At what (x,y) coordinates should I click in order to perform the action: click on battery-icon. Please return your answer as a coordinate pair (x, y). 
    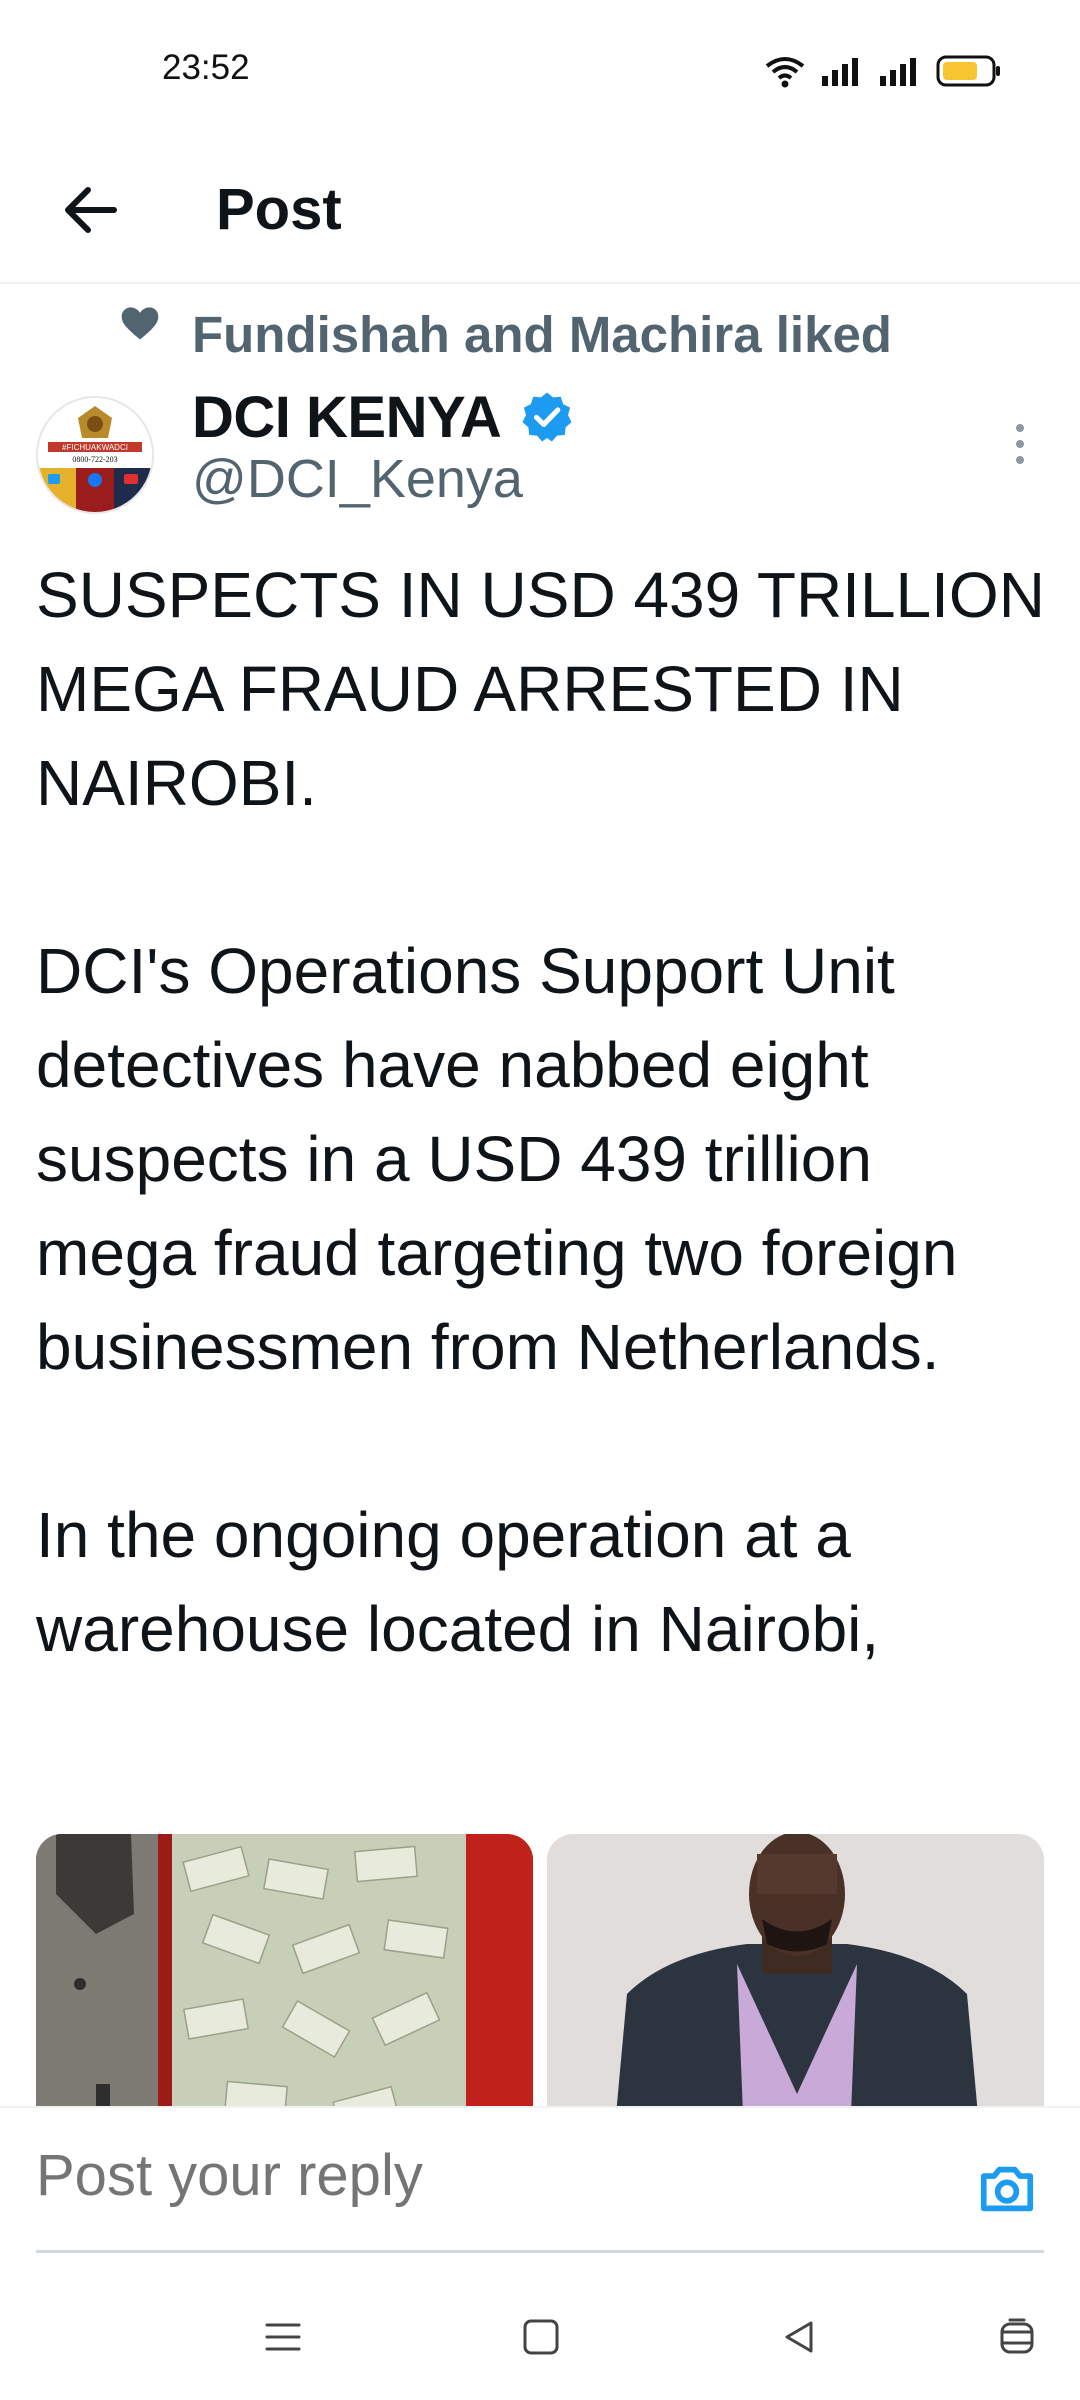
    Looking at the image, I should click on (968, 71).